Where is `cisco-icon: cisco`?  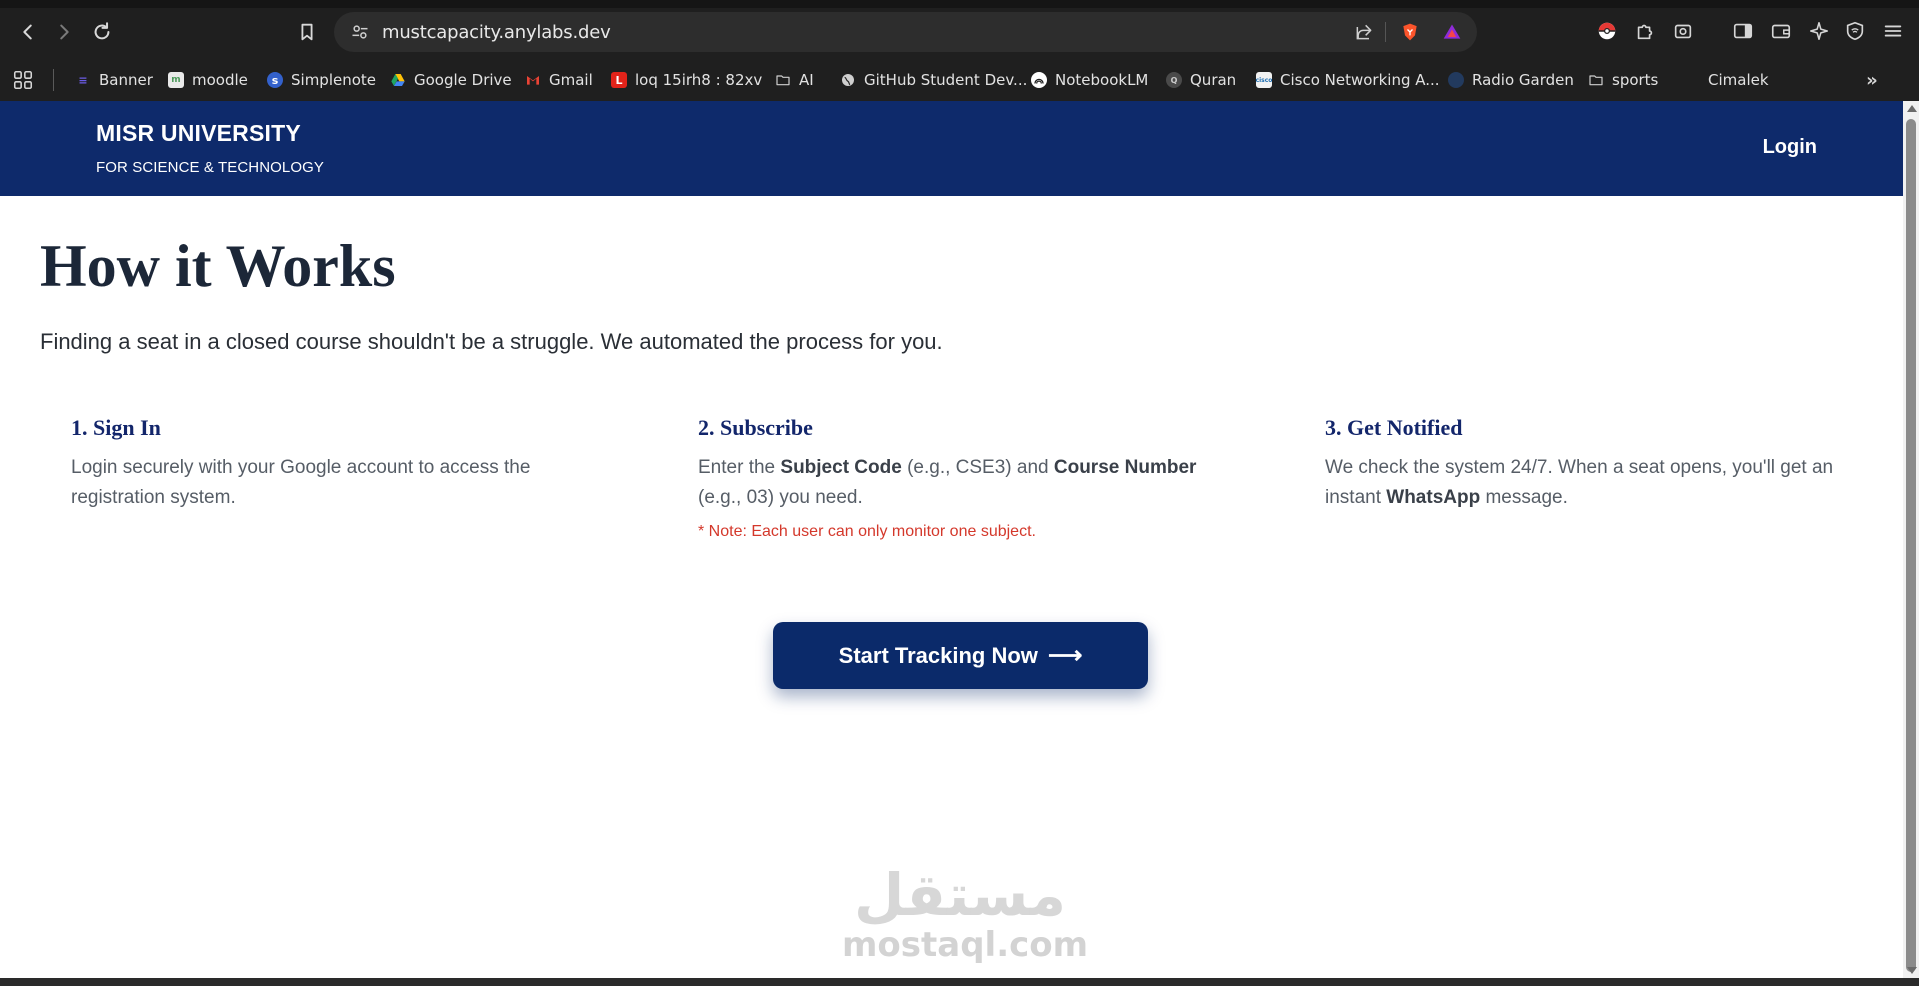 cisco-icon: cisco is located at coordinates (1264, 80).